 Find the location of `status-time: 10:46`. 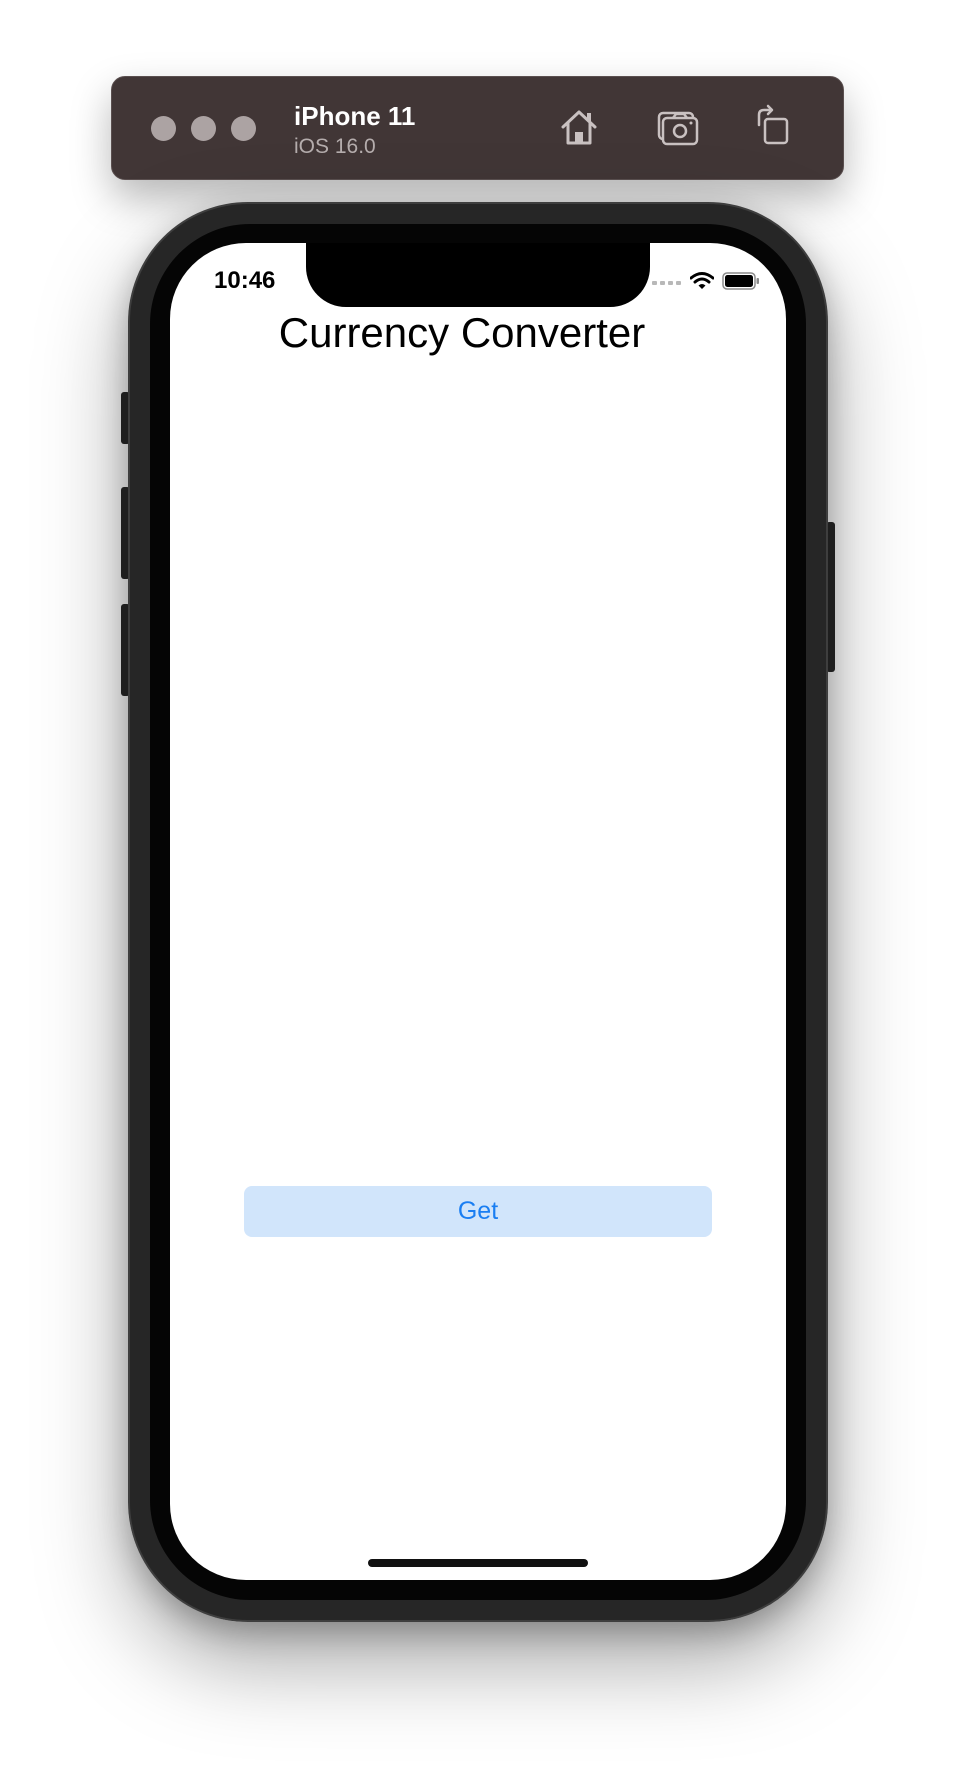

status-time: 10:46 is located at coordinates (245, 280).